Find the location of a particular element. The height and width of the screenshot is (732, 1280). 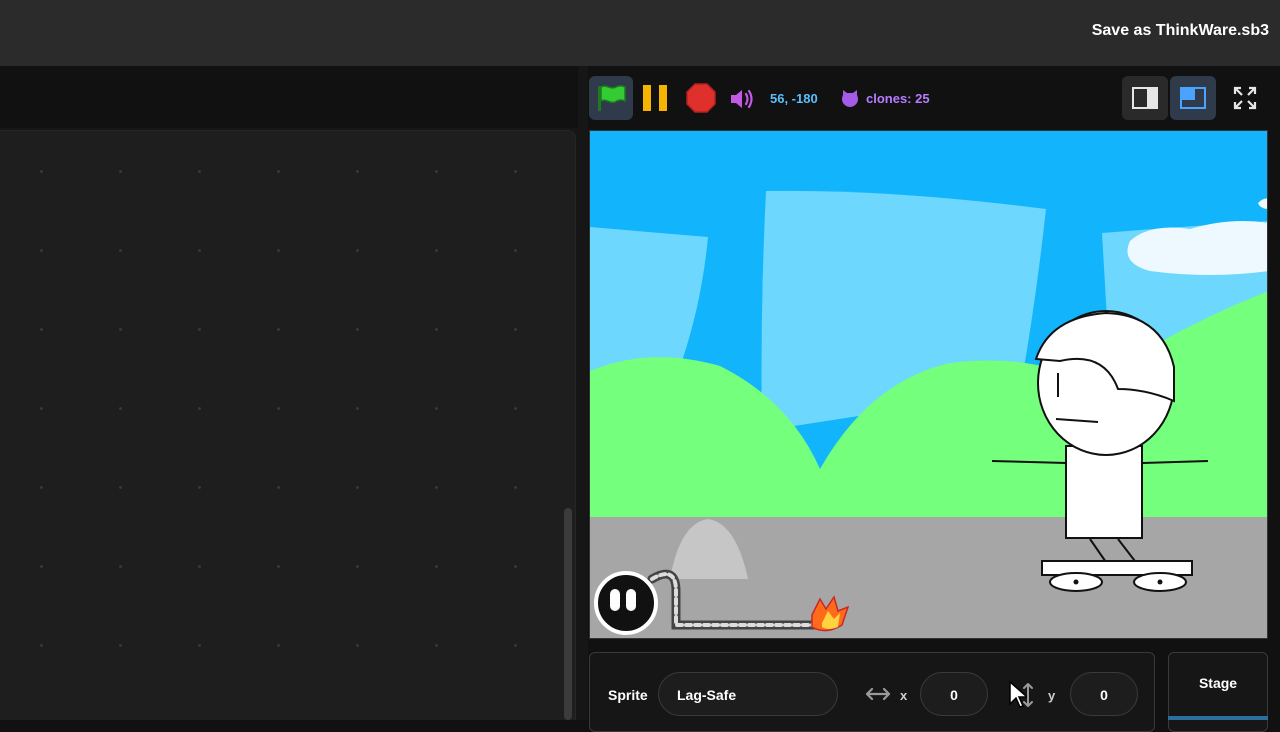

pause-icon is located at coordinates (655, 98).